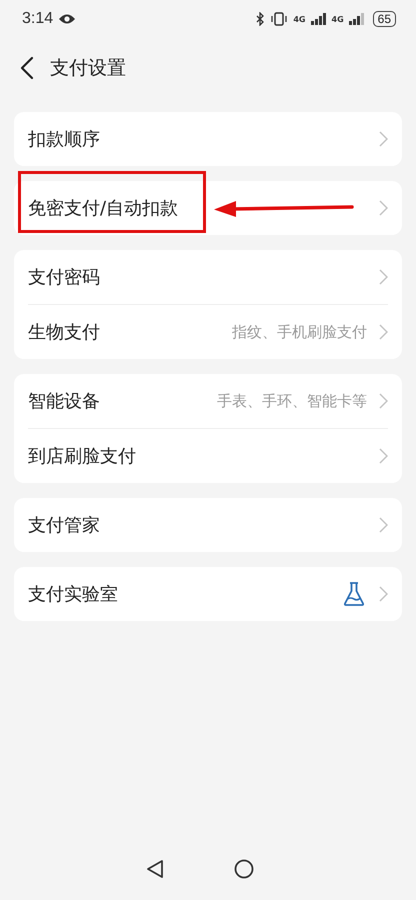 The height and width of the screenshot is (900, 416). Describe the element at coordinates (67, 19) in the screenshot. I see `eye-icon` at that location.